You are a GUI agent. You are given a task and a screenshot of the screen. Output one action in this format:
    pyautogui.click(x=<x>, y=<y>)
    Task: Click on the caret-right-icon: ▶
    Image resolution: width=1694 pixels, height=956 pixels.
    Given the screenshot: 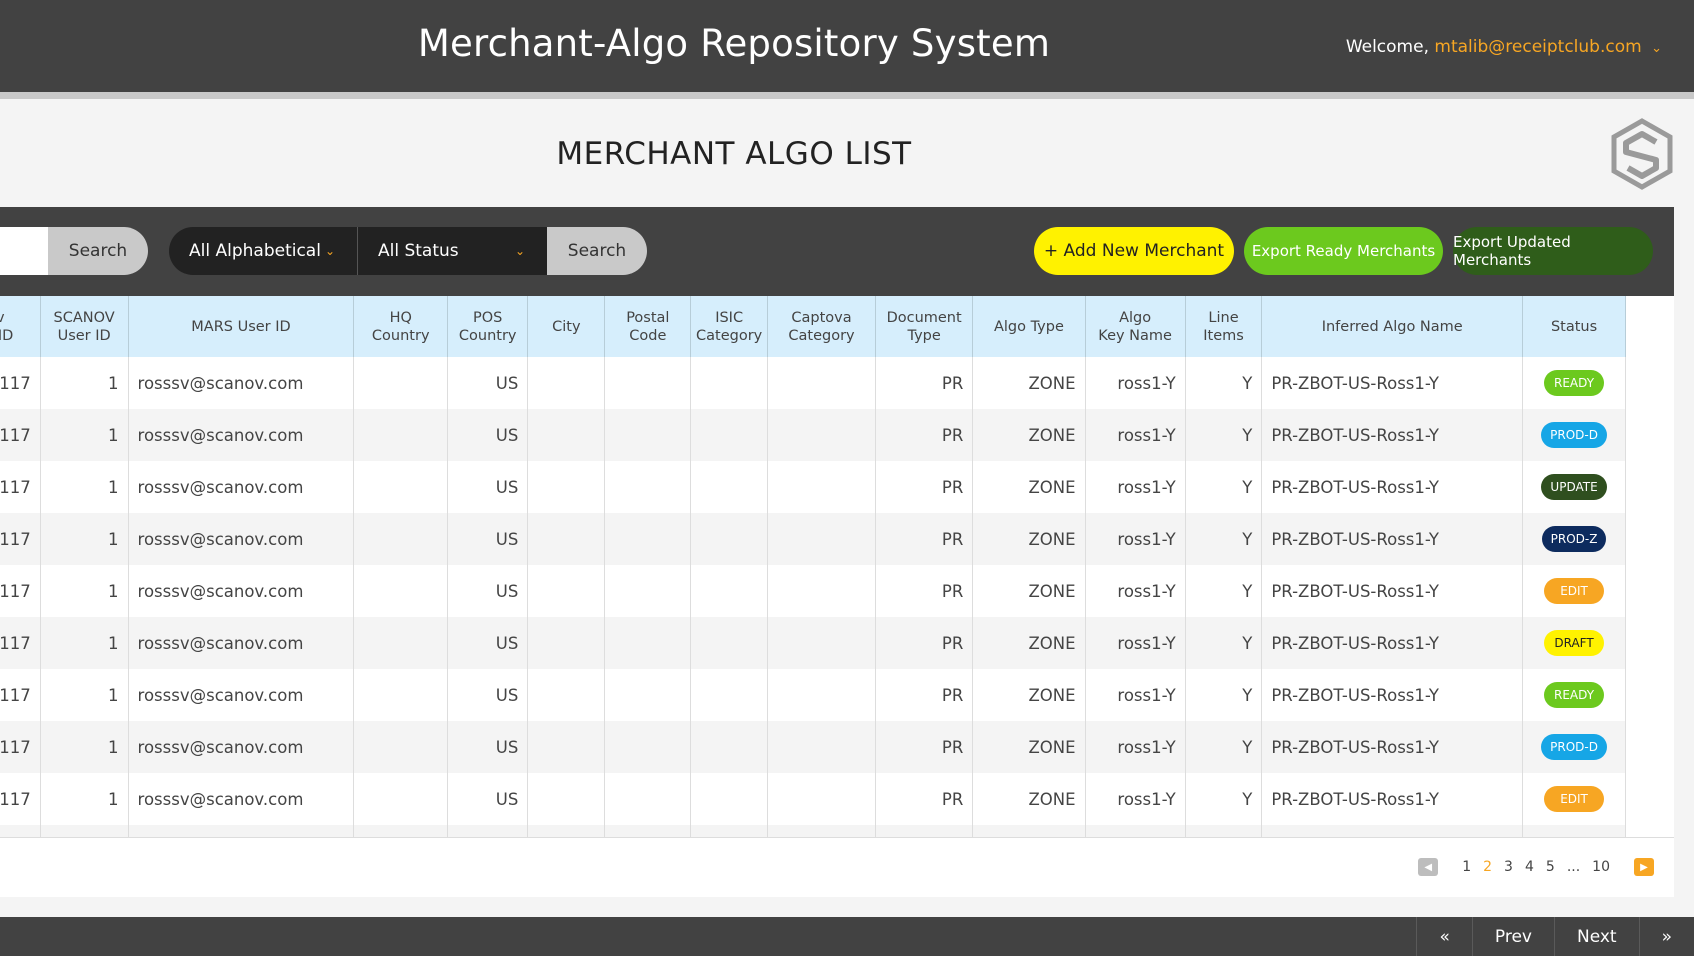 What is the action you would take?
    pyautogui.click(x=1644, y=867)
    